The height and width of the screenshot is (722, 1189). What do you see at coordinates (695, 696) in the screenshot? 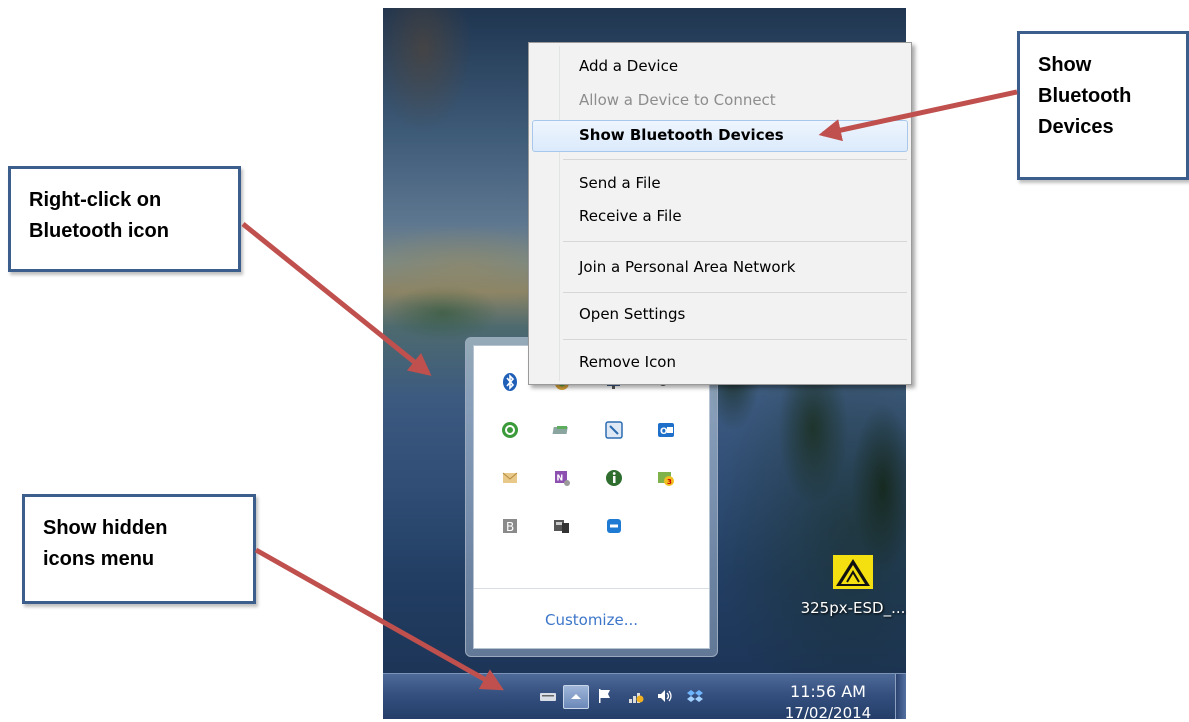
I see `dropbox-icon` at bounding box center [695, 696].